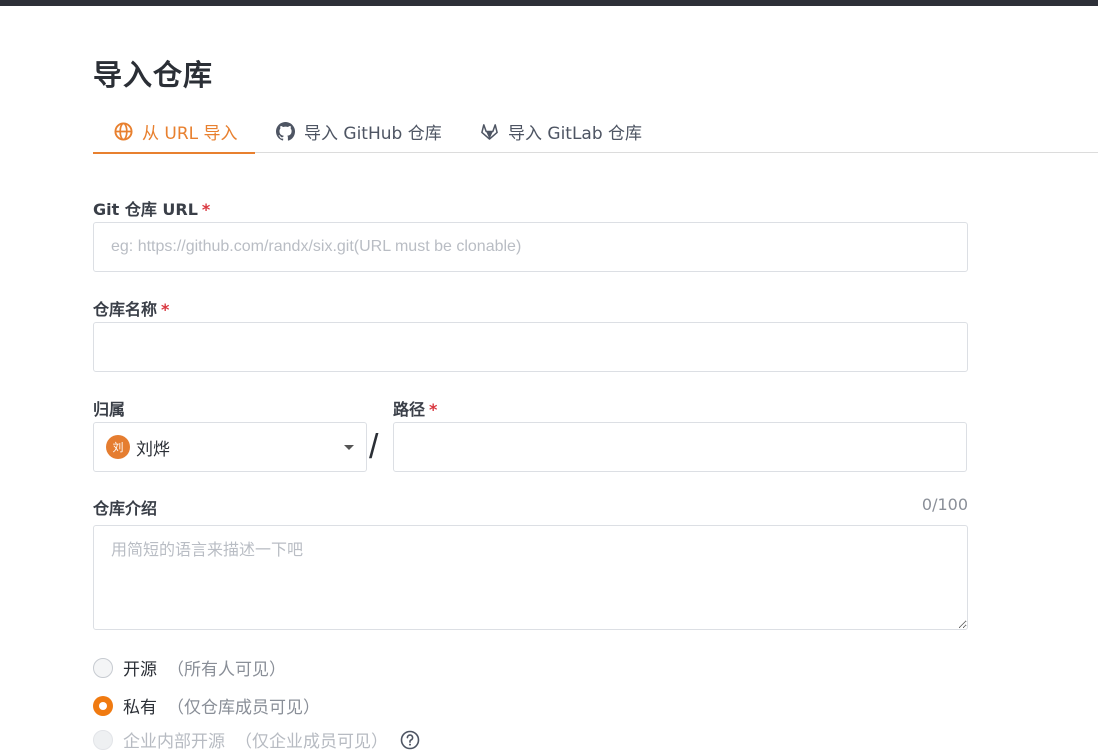 This screenshot has width=1098, height=751. I want to click on question-circle-icon, so click(410, 740).